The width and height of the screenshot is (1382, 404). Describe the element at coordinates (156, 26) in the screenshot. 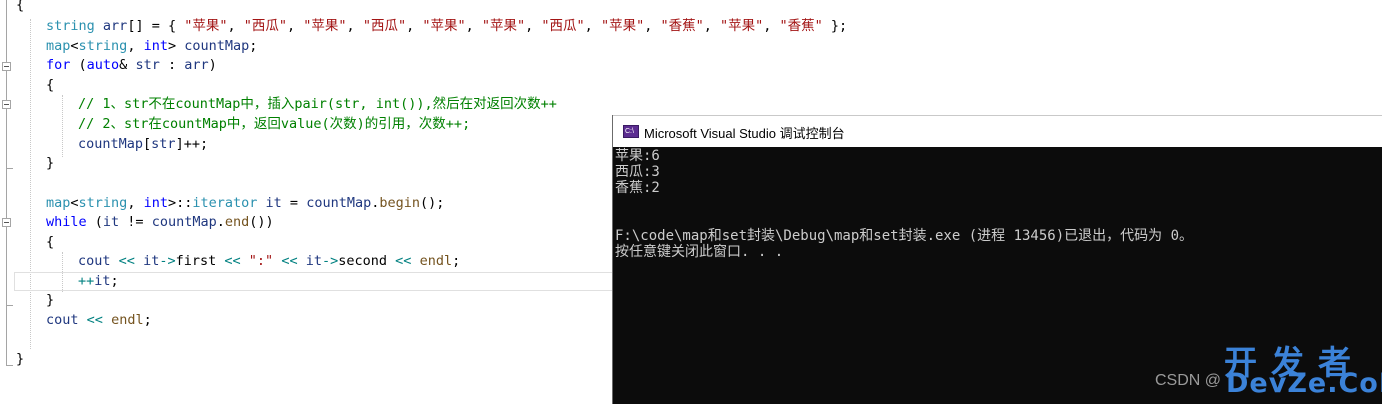

I see `code-token: [] = {` at that location.